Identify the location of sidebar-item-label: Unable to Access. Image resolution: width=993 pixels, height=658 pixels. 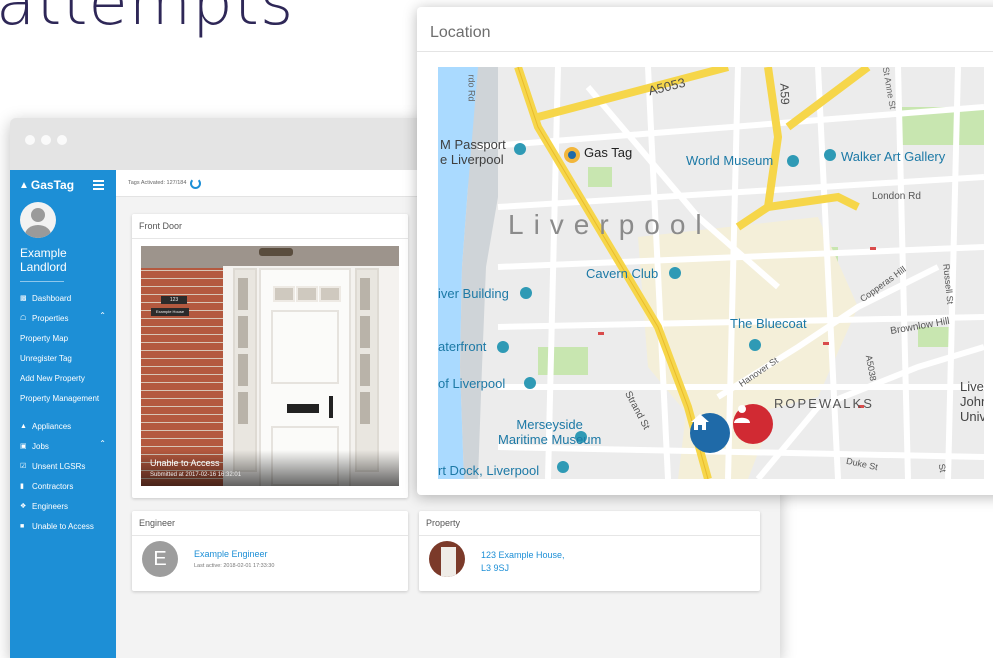
(63, 526).